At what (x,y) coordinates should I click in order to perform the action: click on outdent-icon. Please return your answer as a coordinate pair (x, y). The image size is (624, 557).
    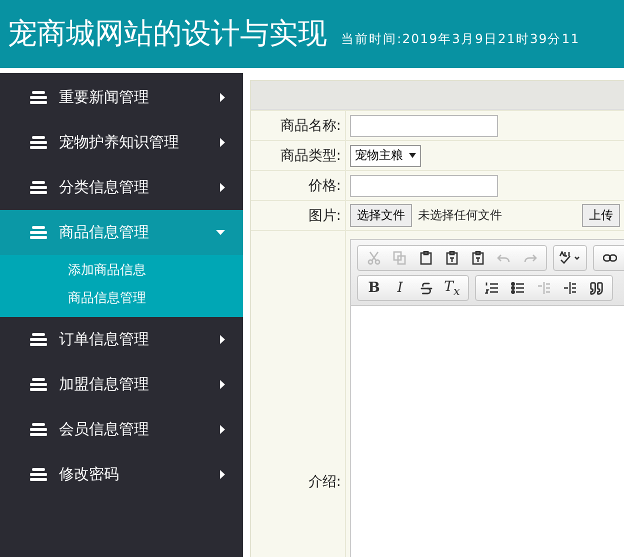
    Looking at the image, I should click on (544, 288).